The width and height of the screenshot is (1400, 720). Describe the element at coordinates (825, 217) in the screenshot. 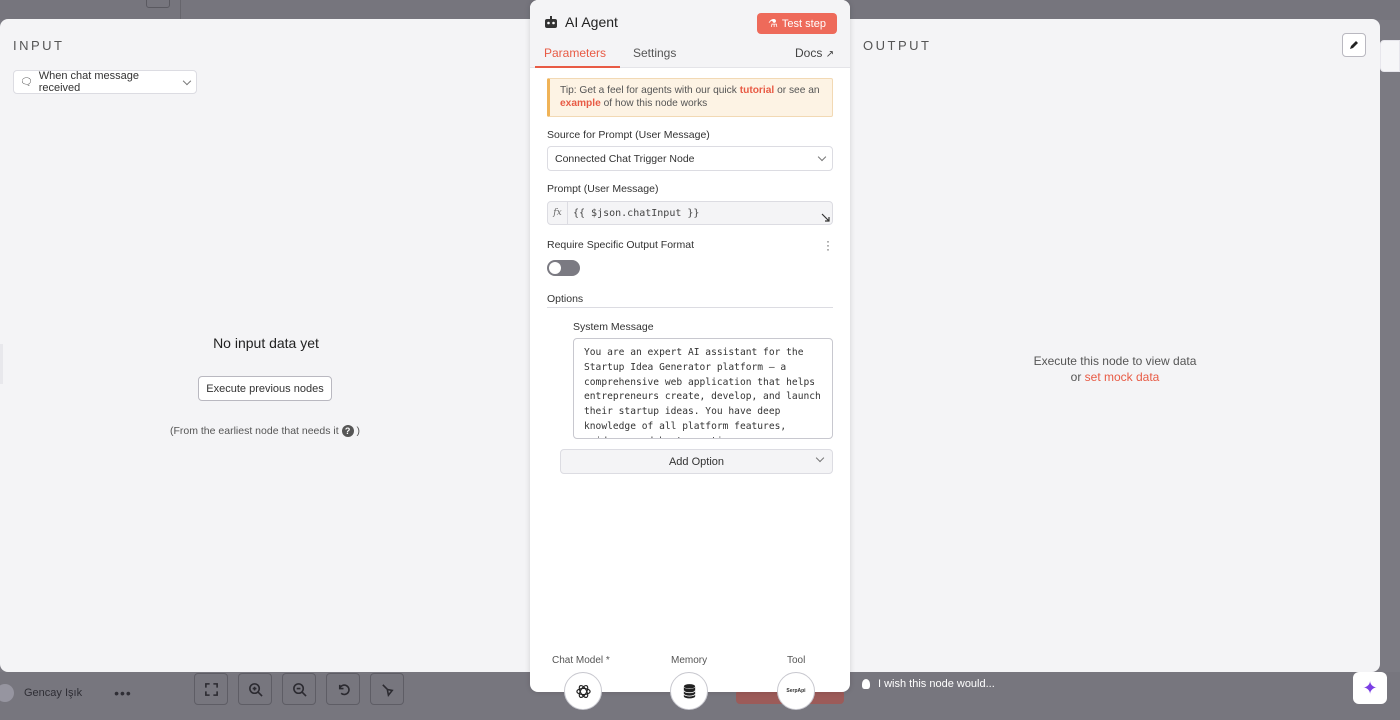

I see `expand-icon` at that location.